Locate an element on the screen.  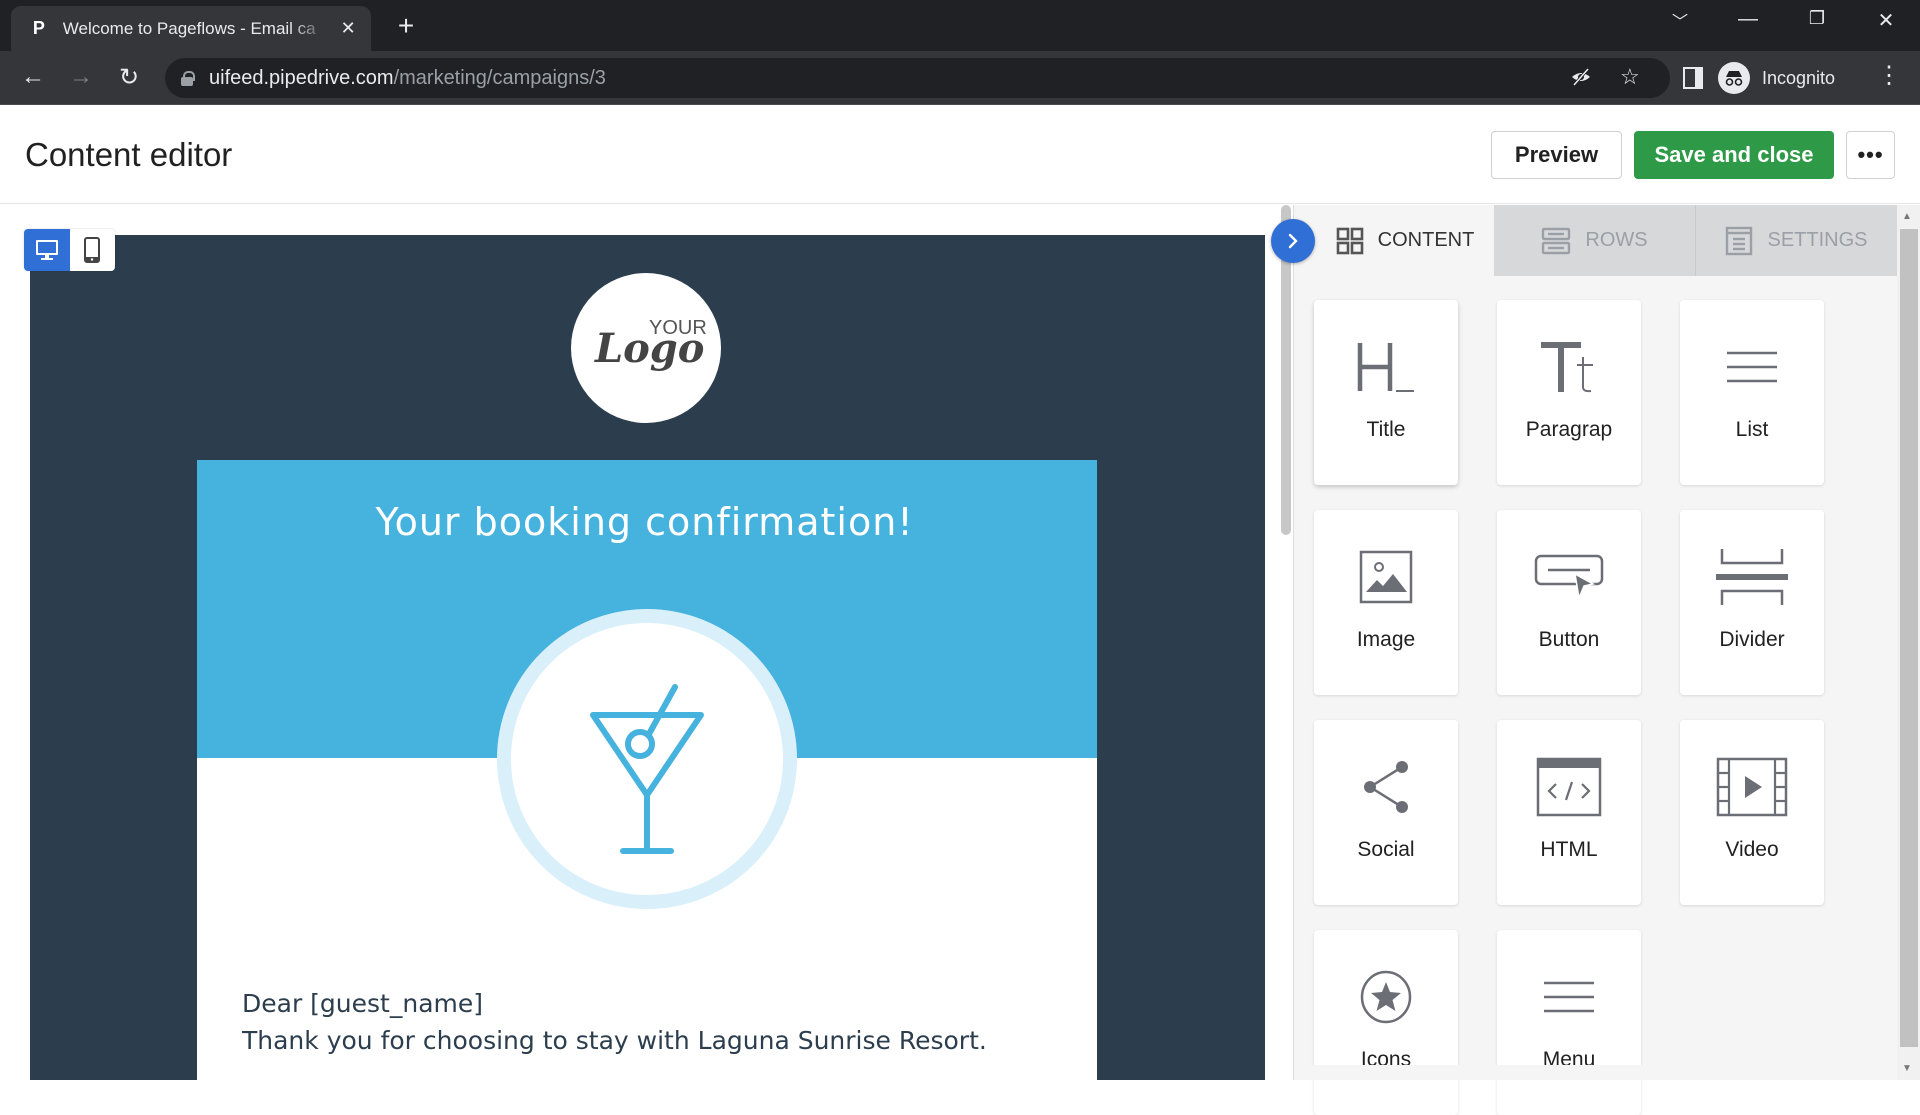
block-paragraph-label: Paragrap is located at coordinates (1569, 429).